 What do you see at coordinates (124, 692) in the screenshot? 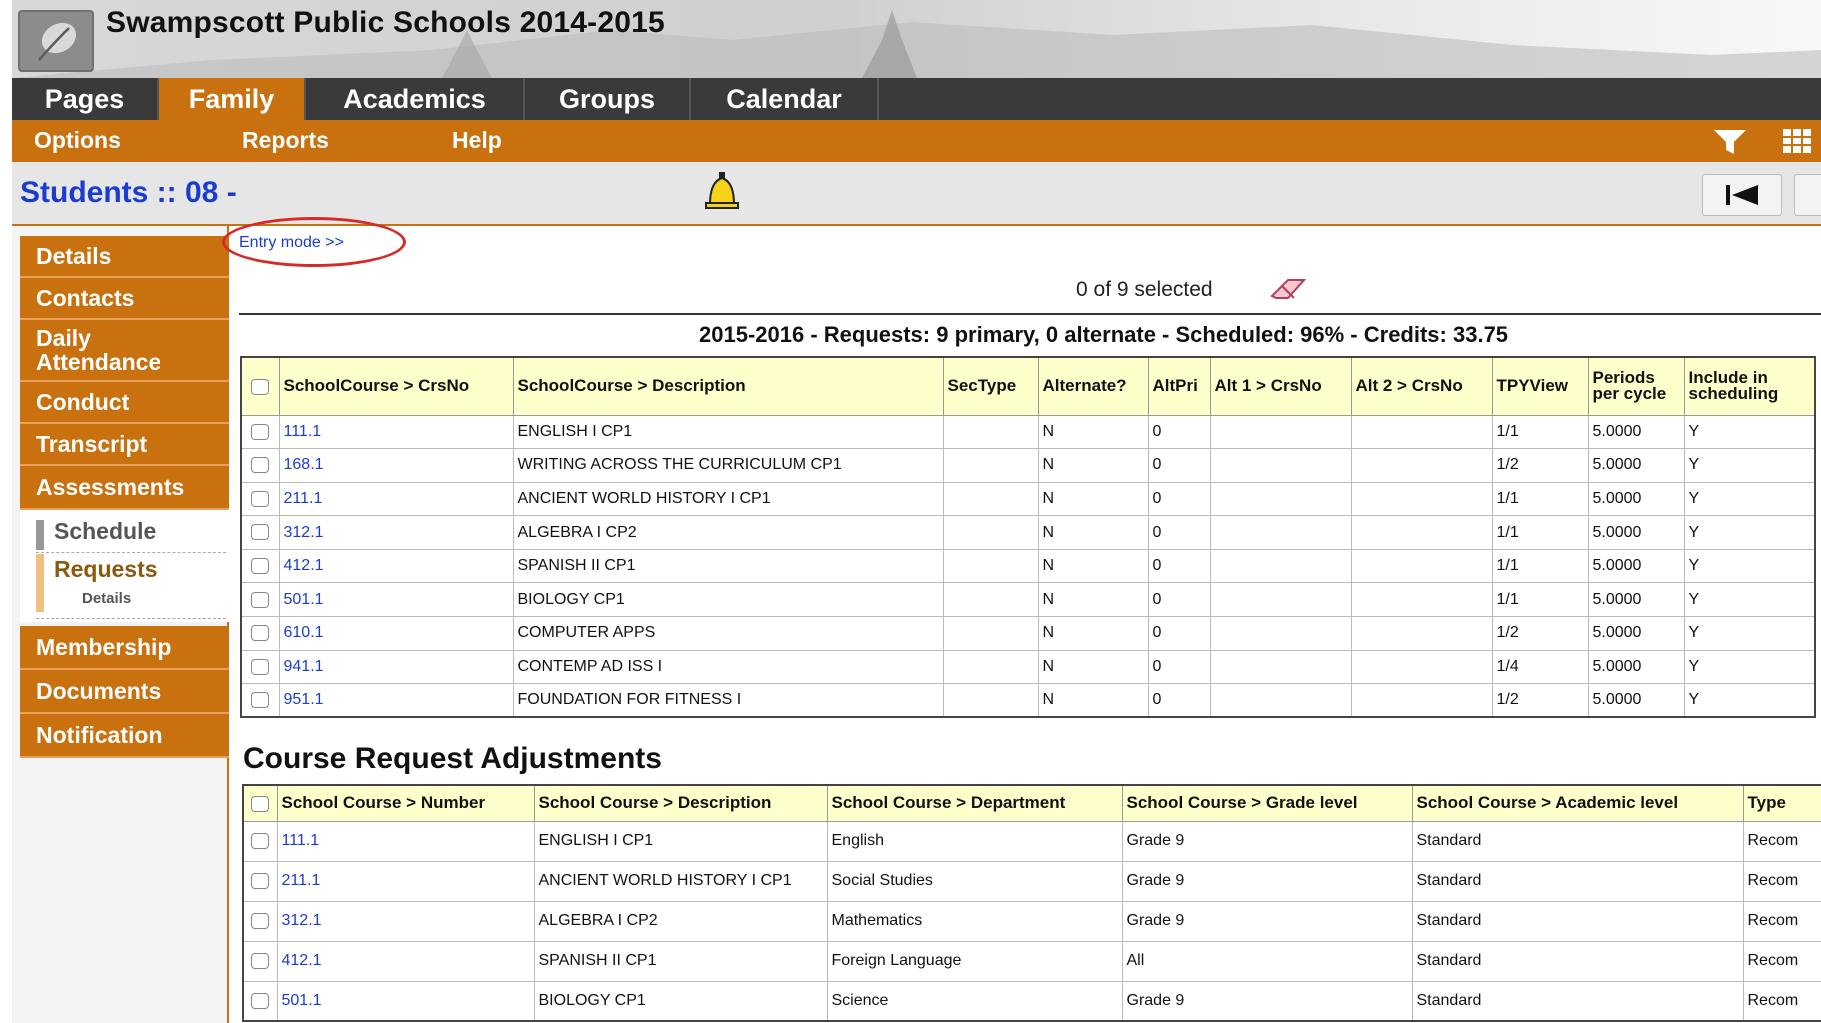
I see `side-nav-documents: Documents` at bounding box center [124, 692].